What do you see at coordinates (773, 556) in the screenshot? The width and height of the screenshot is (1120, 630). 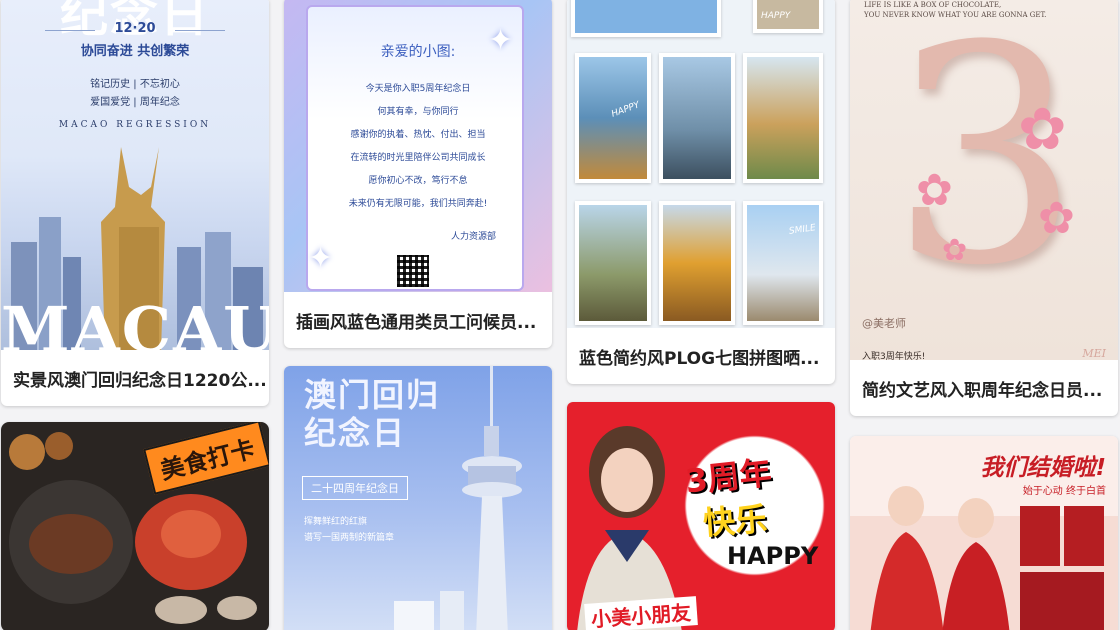 I see `poster-happy: HAPPY` at bounding box center [773, 556].